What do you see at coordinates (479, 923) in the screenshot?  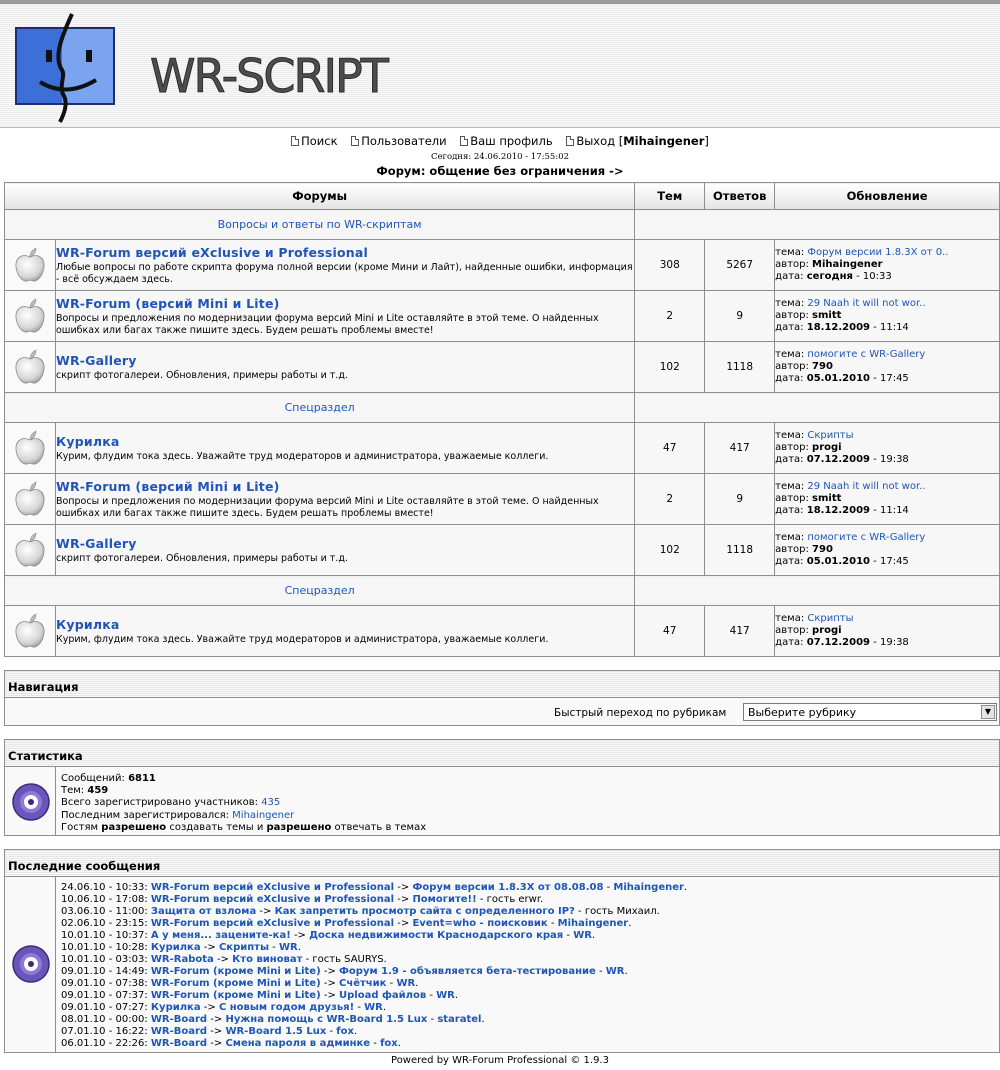 I see `recent-topic-link: Event=who - поисковик` at bounding box center [479, 923].